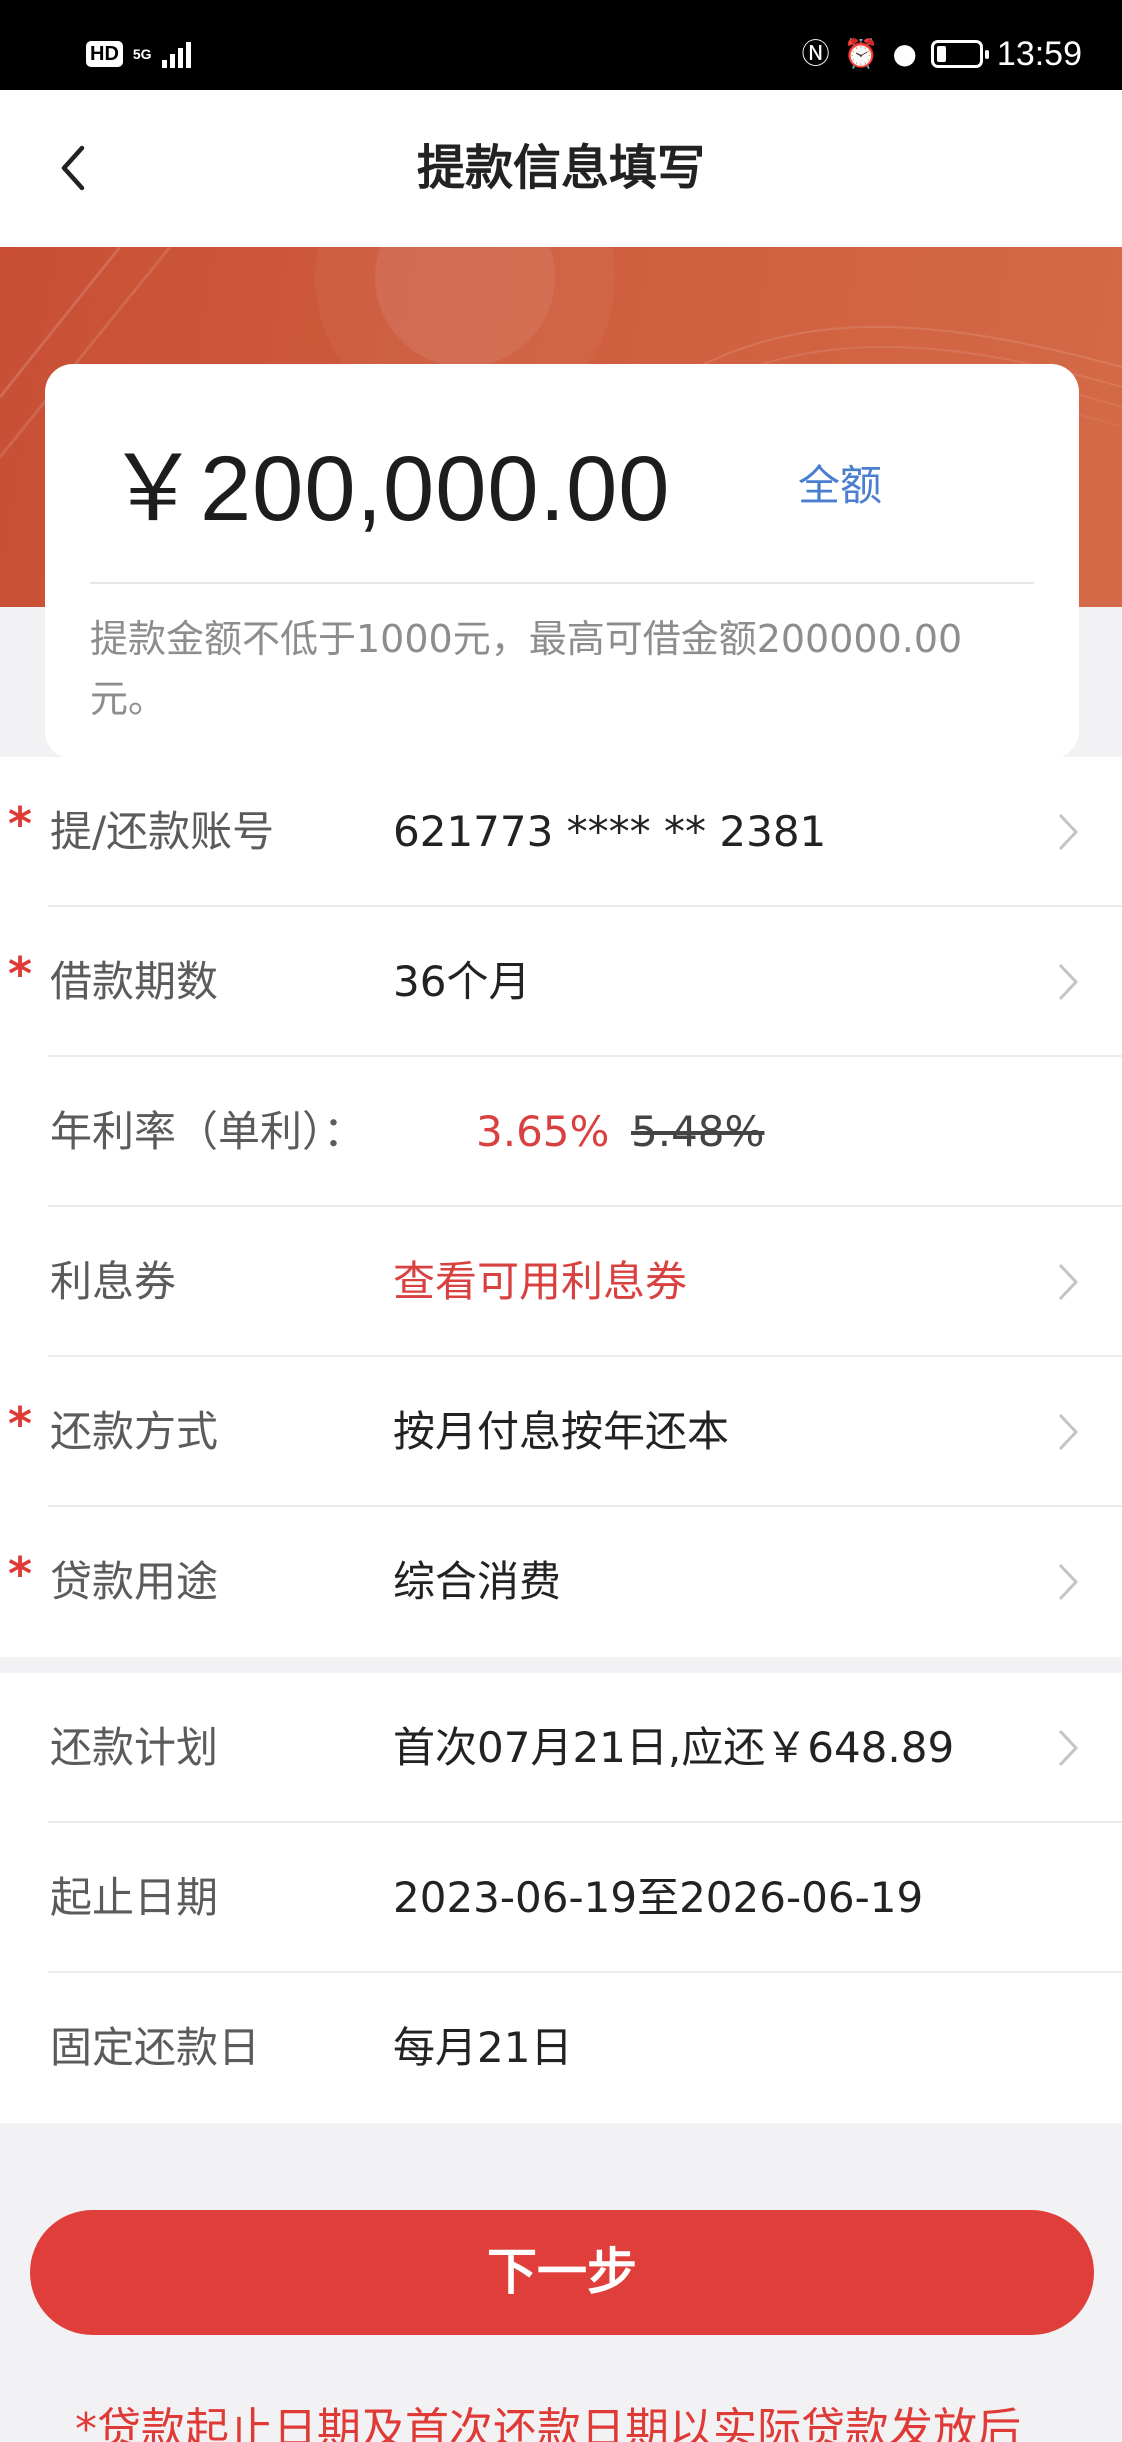 The height and width of the screenshot is (2442, 1122). I want to click on page-title: 提款信息填写, so click(560, 168).